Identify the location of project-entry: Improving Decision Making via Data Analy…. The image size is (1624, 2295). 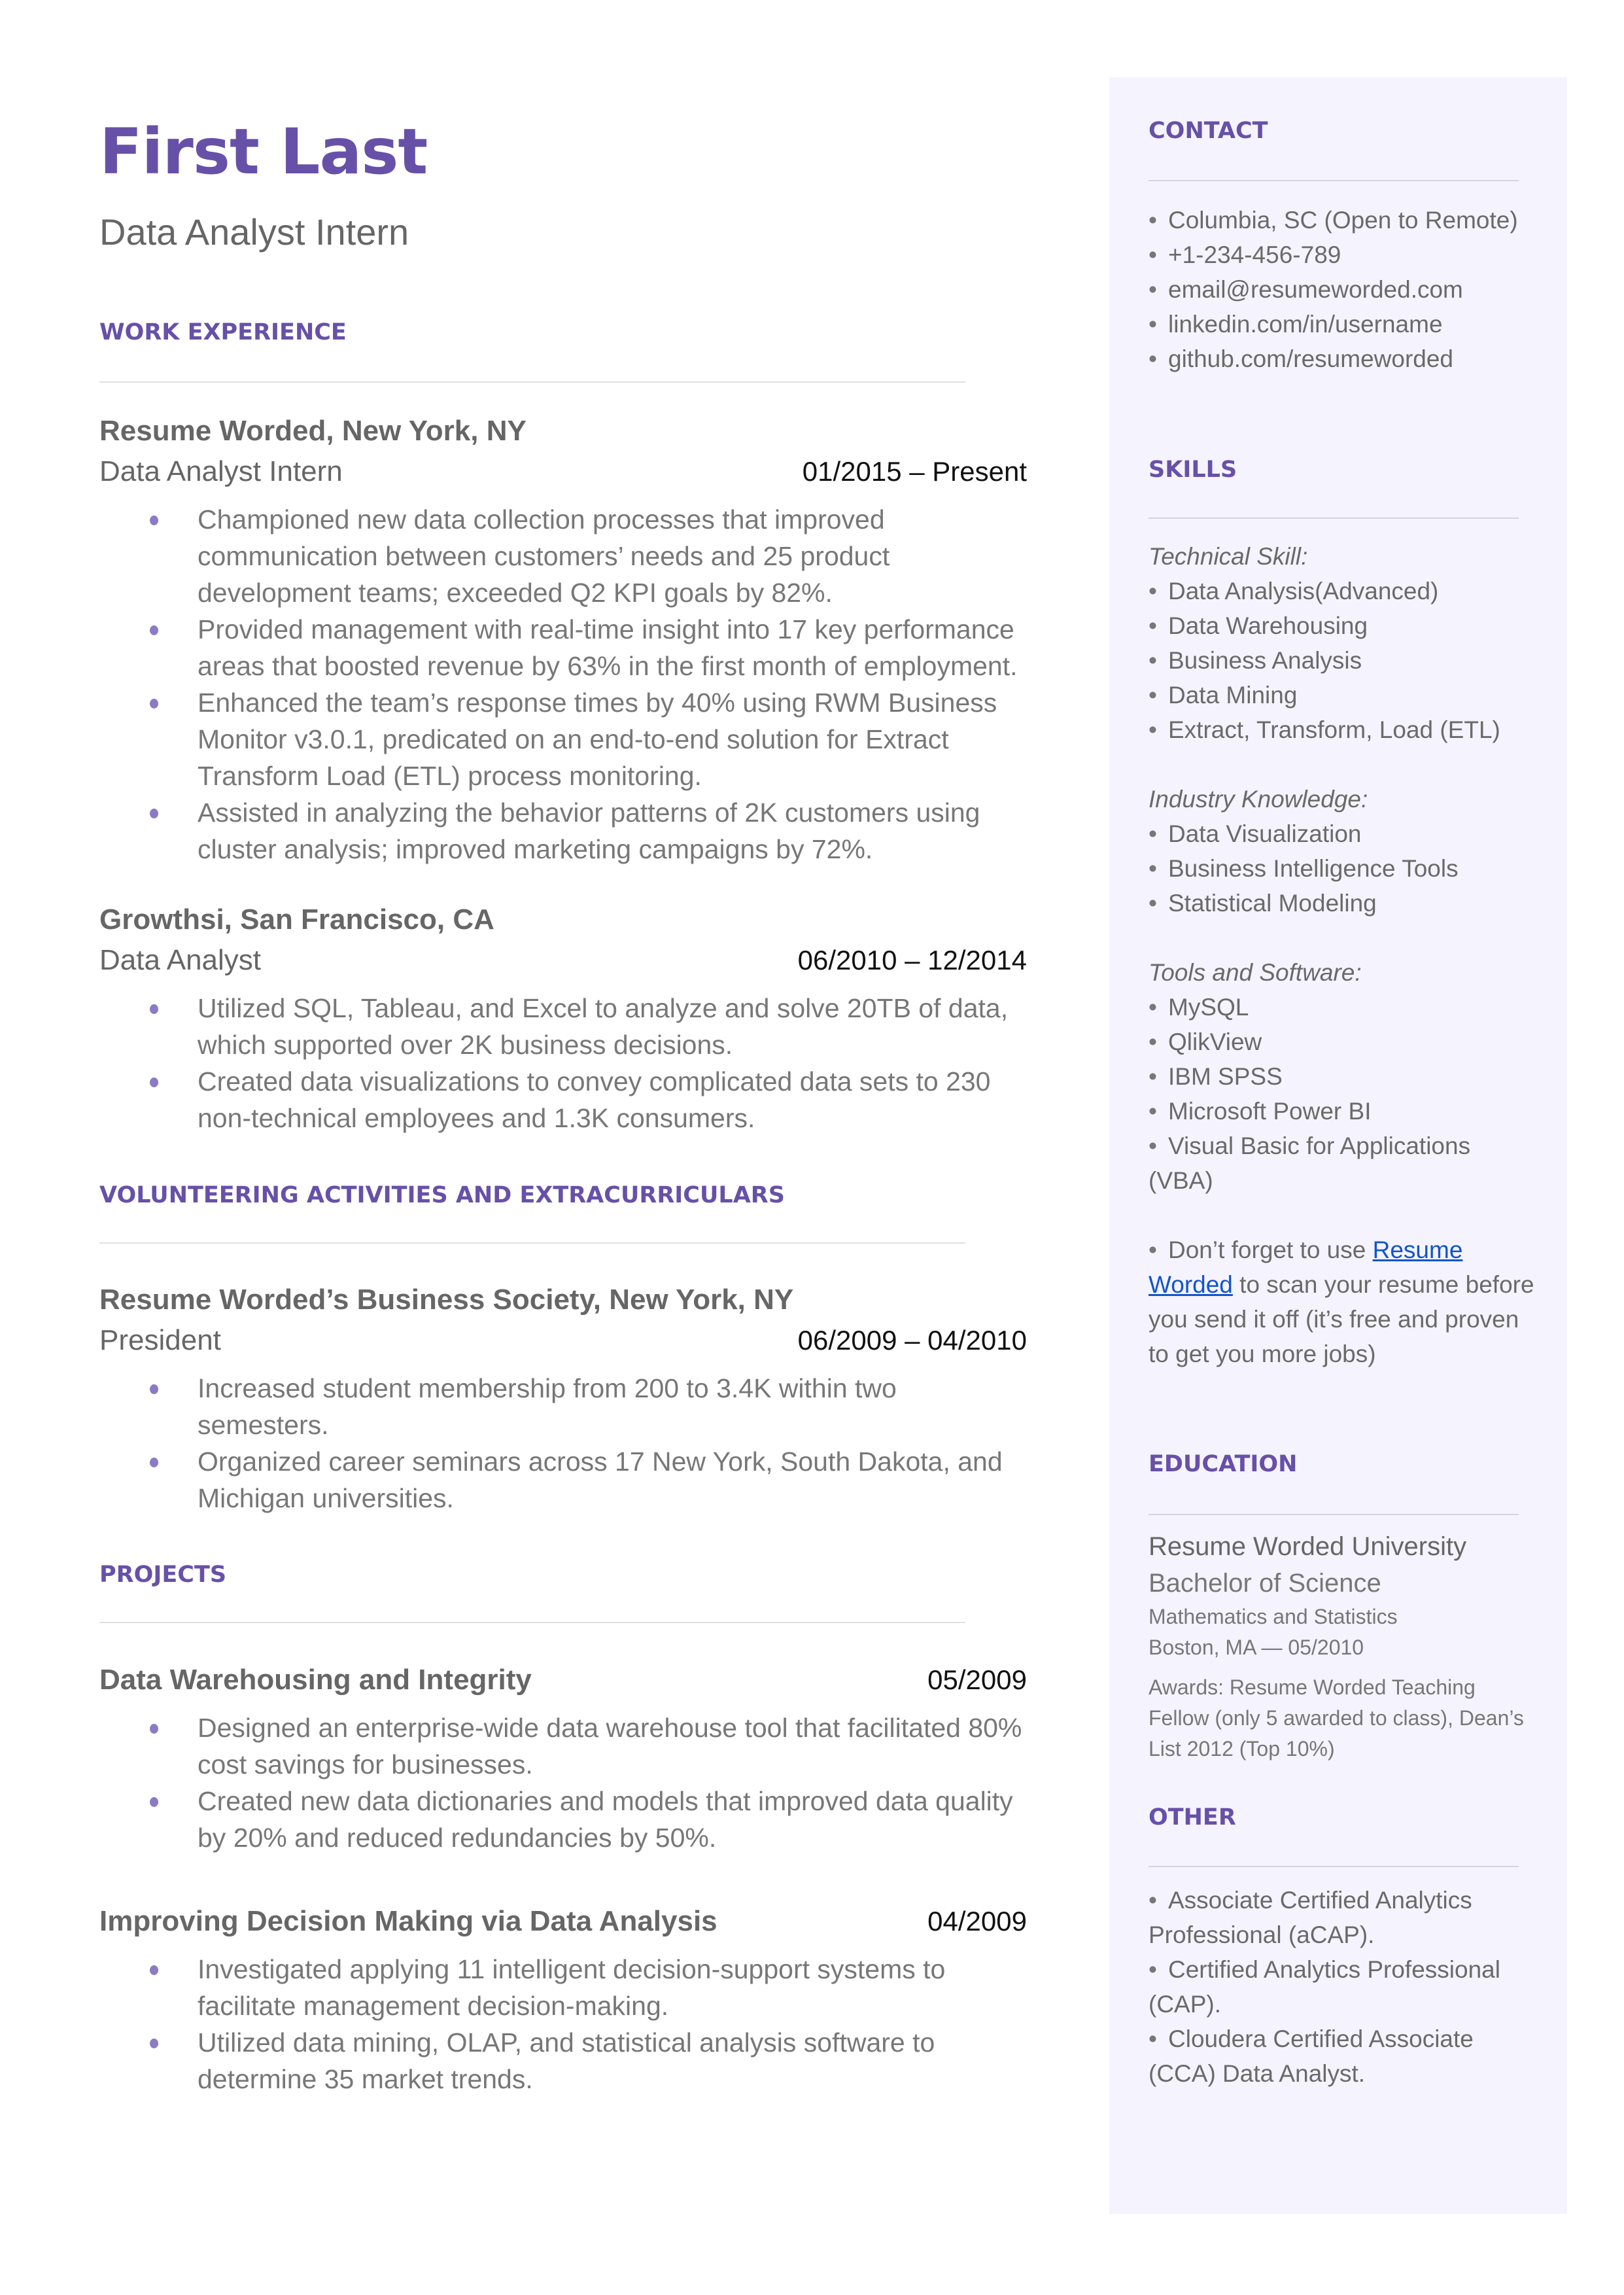
(563, 1999).